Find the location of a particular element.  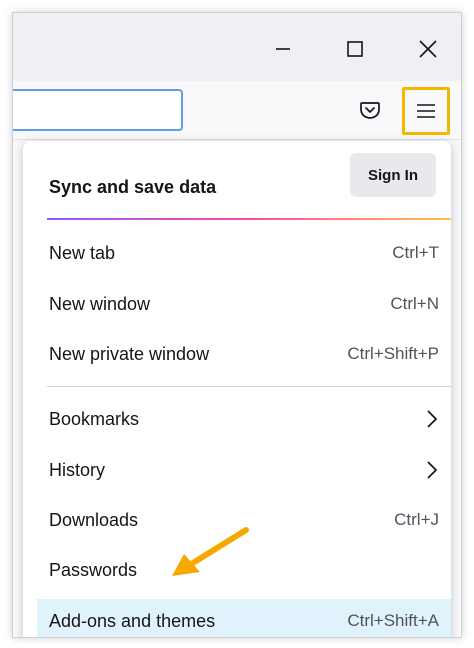

minimize-icon is located at coordinates (283, 49).